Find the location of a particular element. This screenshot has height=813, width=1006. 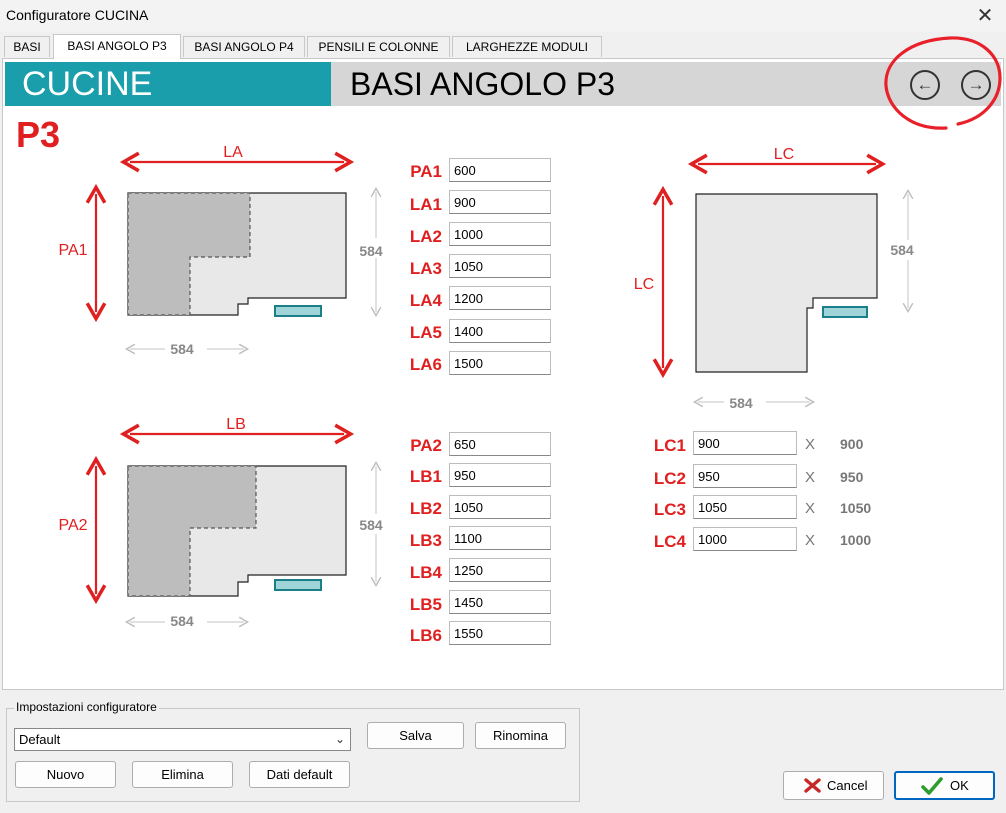

label-la1: LA1 is located at coordinates (425, 204).